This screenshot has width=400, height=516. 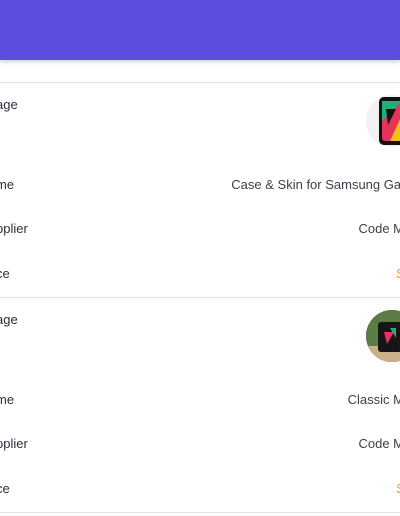 What do you see at coordinates (373, 399) in the screenshot?
I see `product-name: Classic M` at bounding box center [373, 399].